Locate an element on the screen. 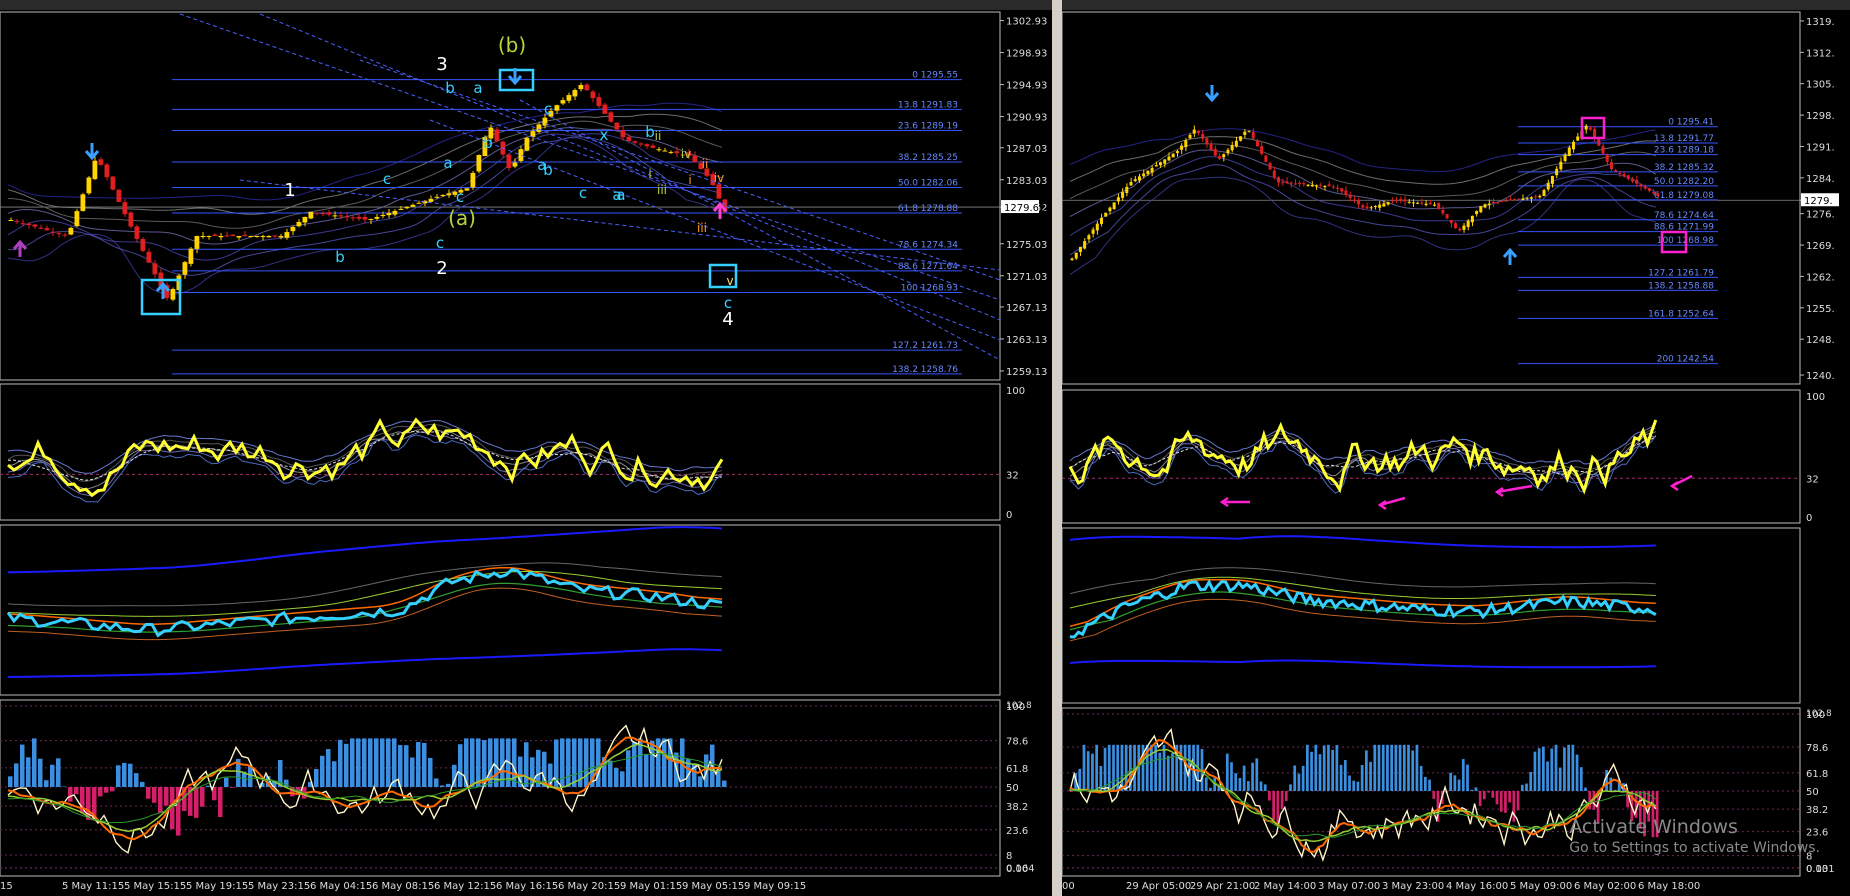 This screenshot has height=896, width=1850. price-tick-label: 1271.03 is located at coordinates (1026, 277).